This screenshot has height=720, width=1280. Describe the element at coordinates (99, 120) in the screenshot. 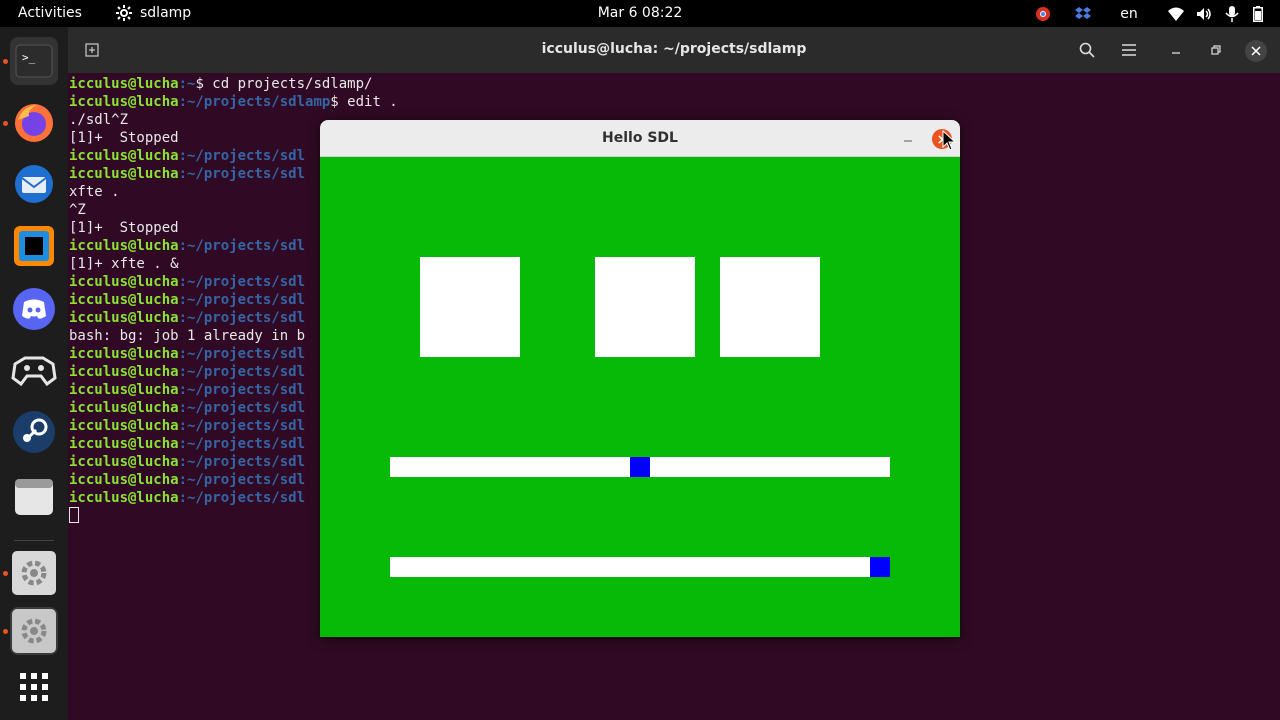

I see `output-text: ./sdl^Z` at that location.